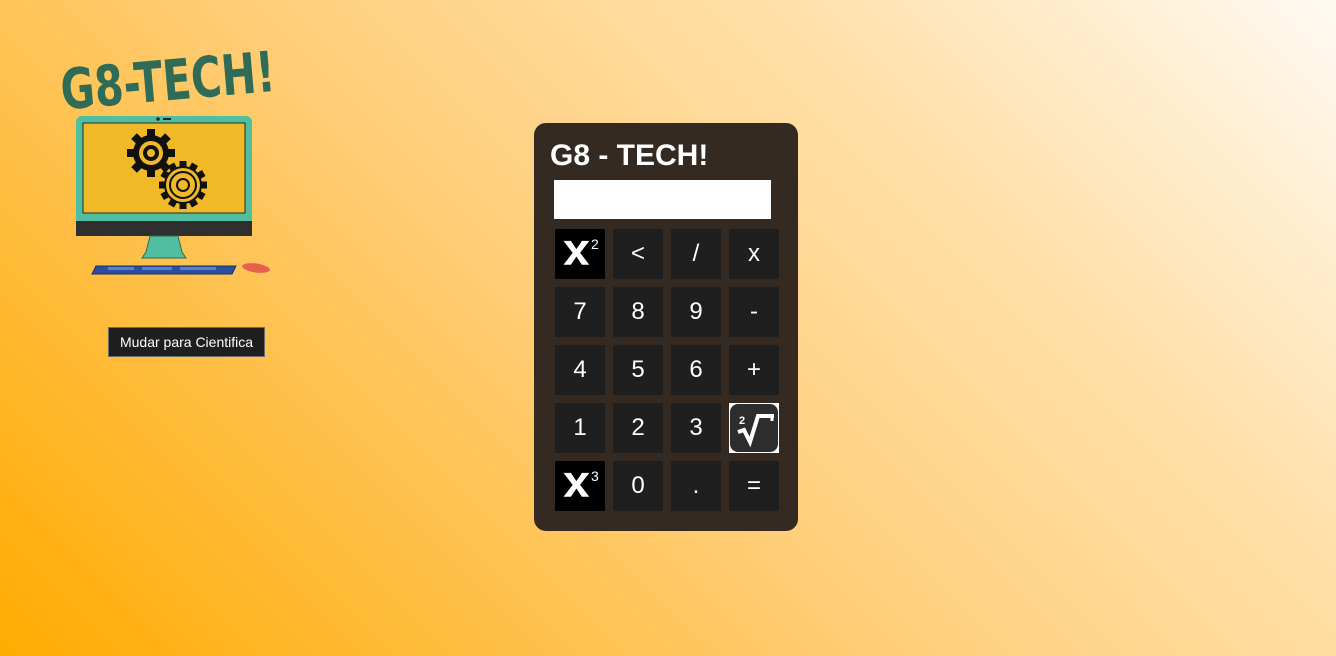 The width and height of the screenshot is (1336, 656). What do you see at coordinates (580, 428) in the screenshot?
I see `digit-1-button: 1` at bounding box center [580, 428].